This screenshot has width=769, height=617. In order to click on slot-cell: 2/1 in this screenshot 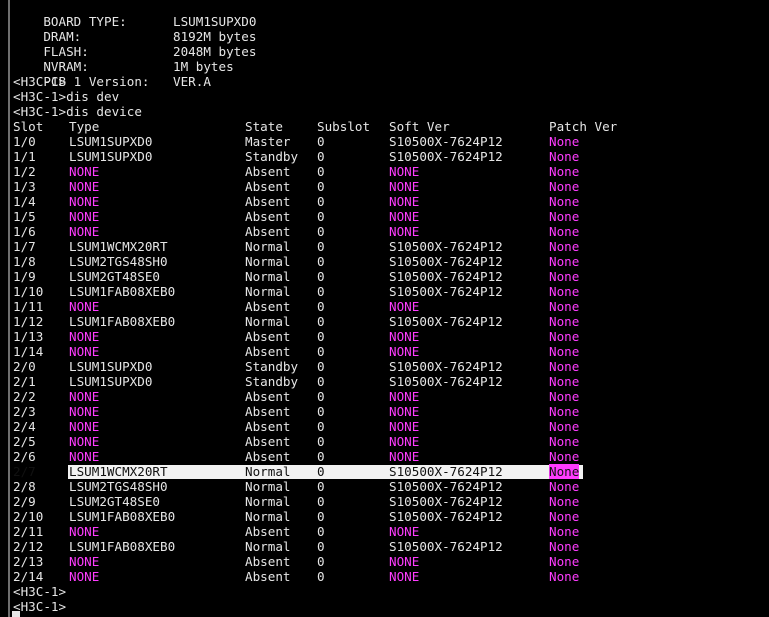, I will do `click(24, 381)`.